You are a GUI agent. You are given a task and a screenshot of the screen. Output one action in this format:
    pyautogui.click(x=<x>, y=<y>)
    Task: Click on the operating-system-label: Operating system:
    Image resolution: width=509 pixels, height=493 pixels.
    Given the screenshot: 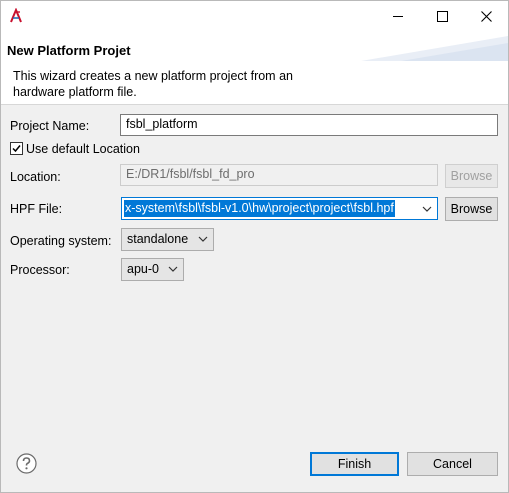 What is the action you would take?
    pyautogui.click(x=61, y=241)
    